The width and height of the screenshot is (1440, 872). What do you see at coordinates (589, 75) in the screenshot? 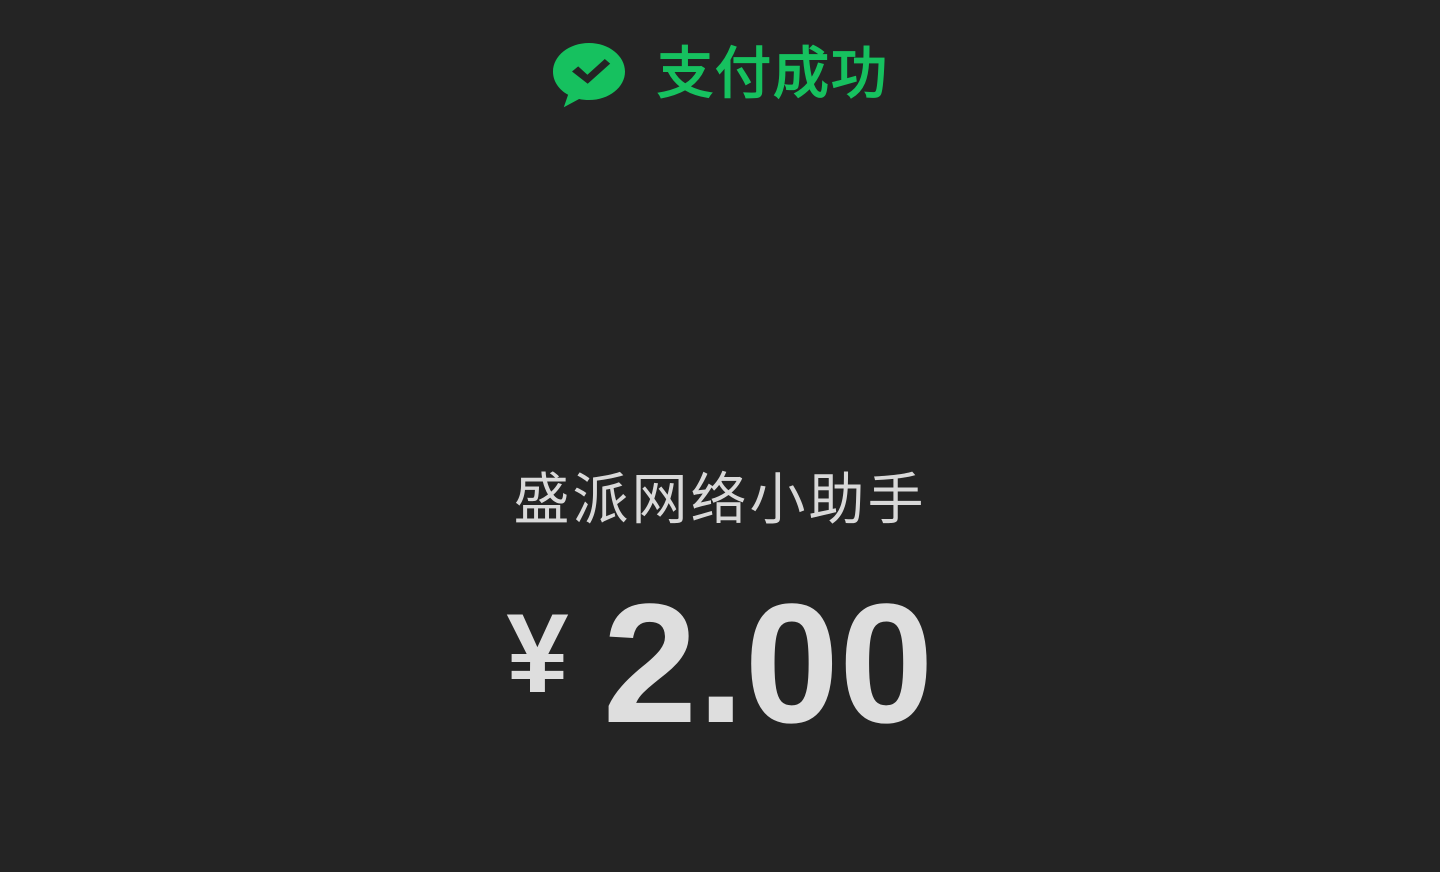
I see `wechat-pay-check-icon` at bounding box center [589, 75].